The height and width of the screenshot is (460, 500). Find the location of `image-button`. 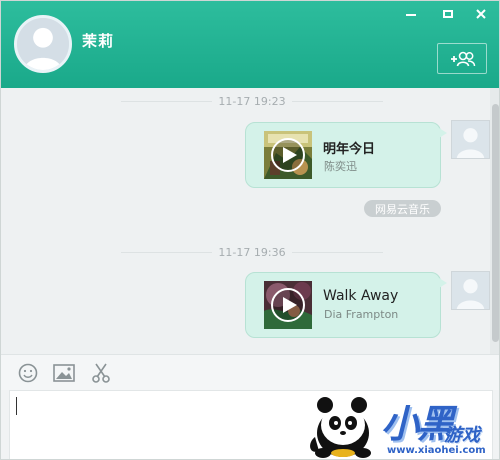

image-button is located at coordinates (64, 373).